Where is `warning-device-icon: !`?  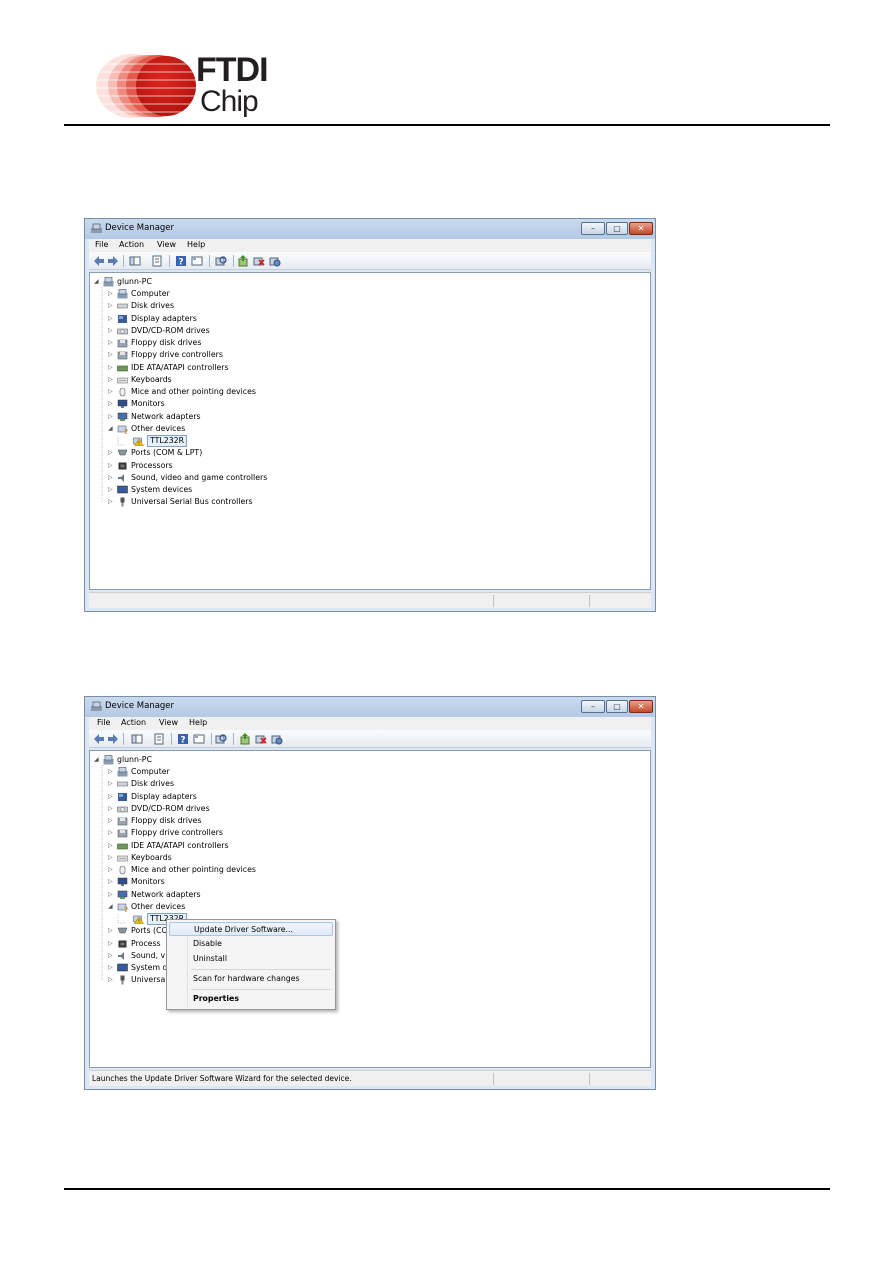
warning-device-icon: ! is located at coordinates (138, 441).